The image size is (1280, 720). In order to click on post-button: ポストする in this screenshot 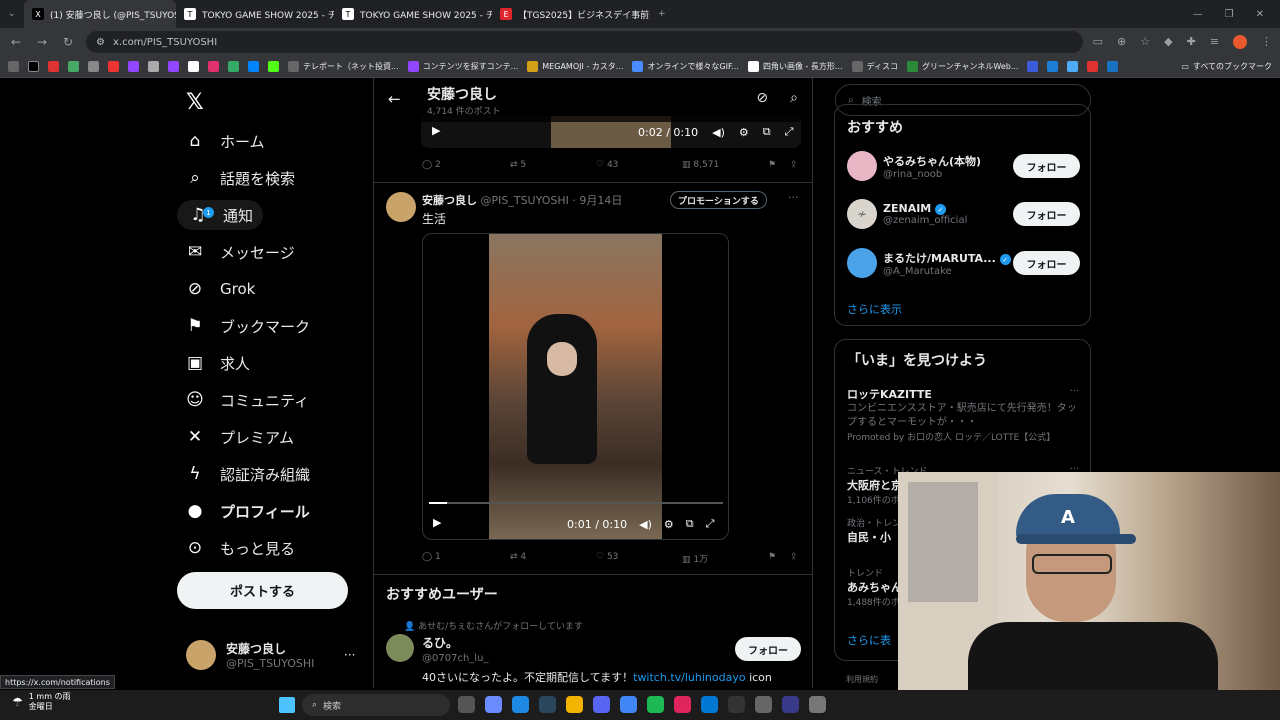, I will do `click(262, 590)`.